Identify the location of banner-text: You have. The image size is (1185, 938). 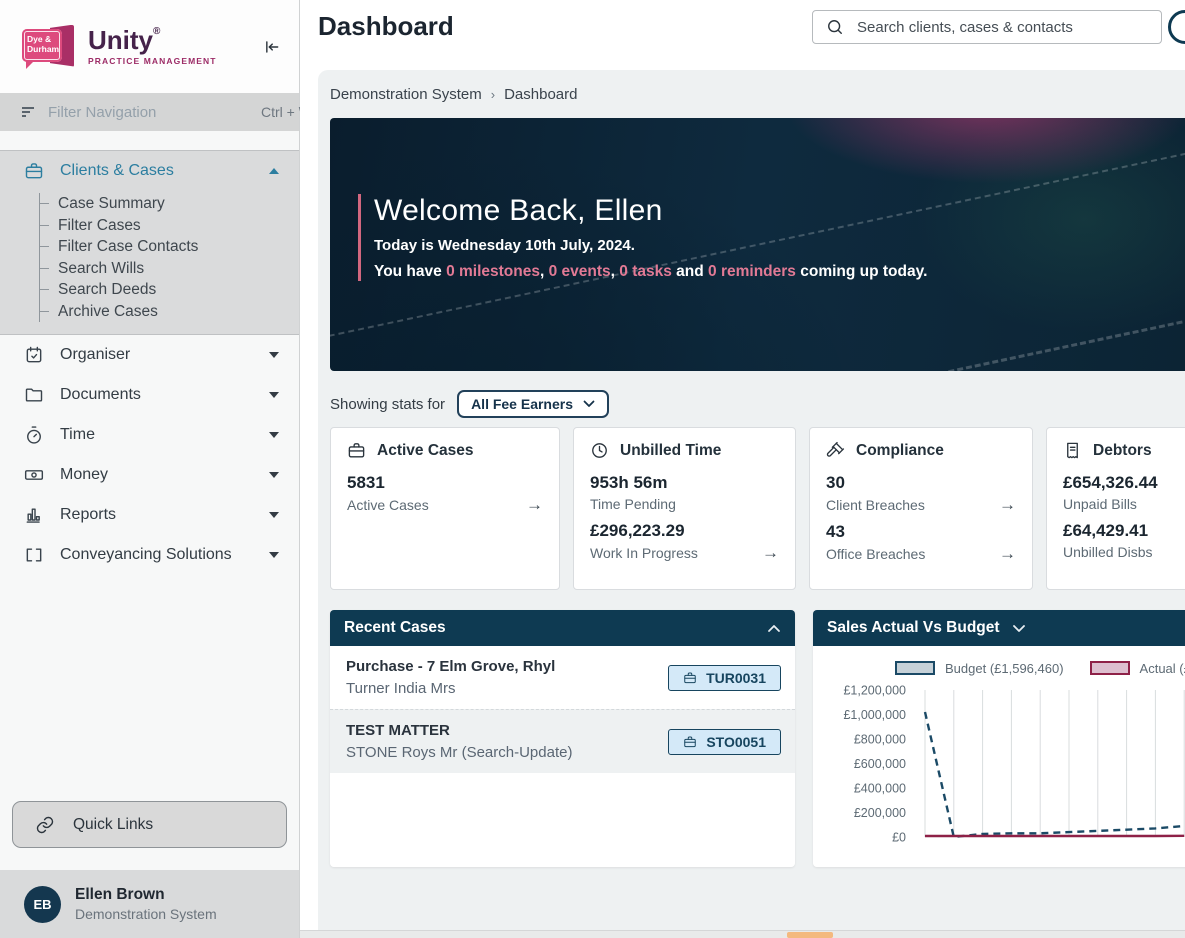
(410, 271).